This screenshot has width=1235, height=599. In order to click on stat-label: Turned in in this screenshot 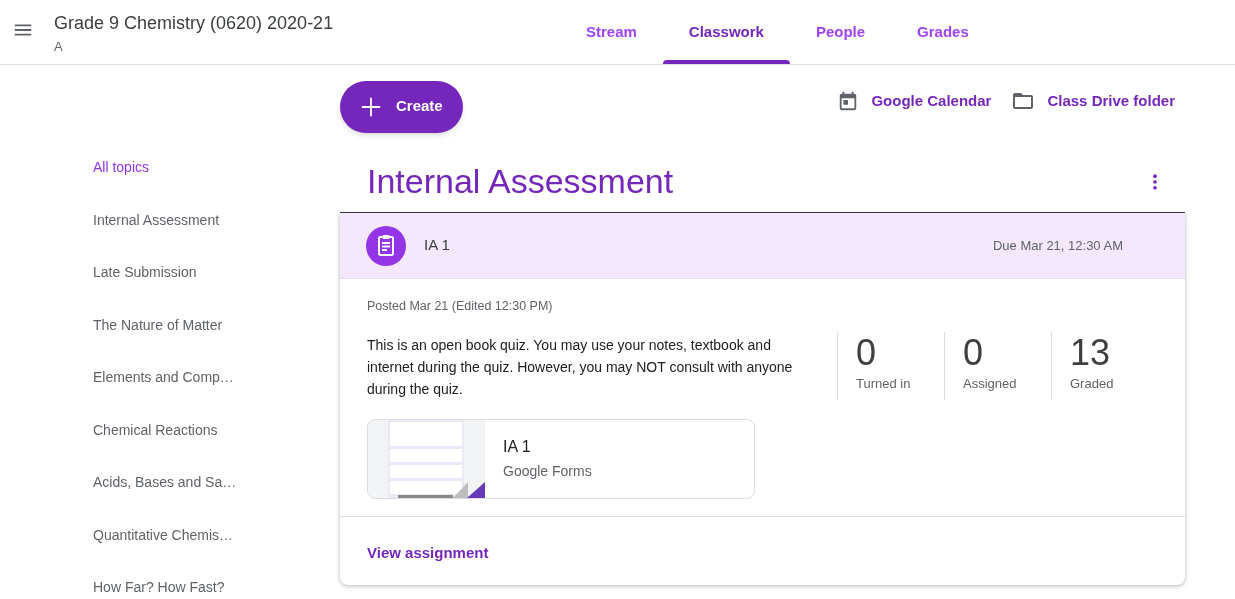, I will do `click(884, 383)`.